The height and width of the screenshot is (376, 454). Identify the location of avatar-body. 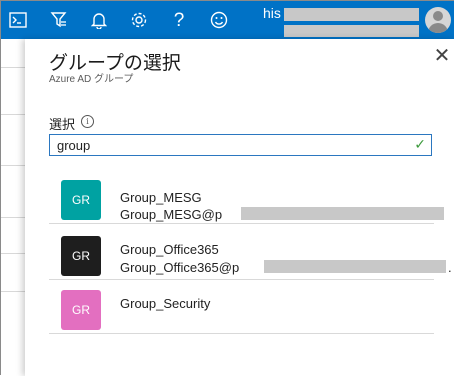
(438, 28).